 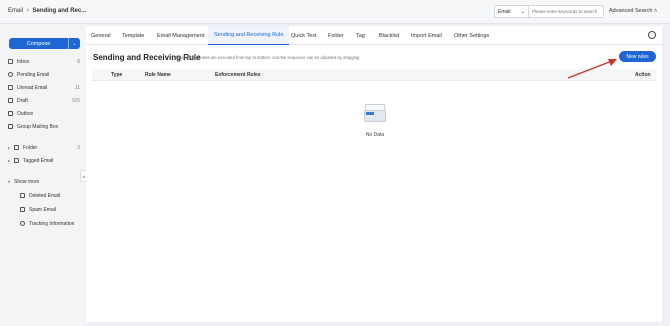 What do you see at coordinates (238, 75) in the screenshot?
I see `column-enforcement-rules: Enforcement Rules` at bounding box center [238, 75].